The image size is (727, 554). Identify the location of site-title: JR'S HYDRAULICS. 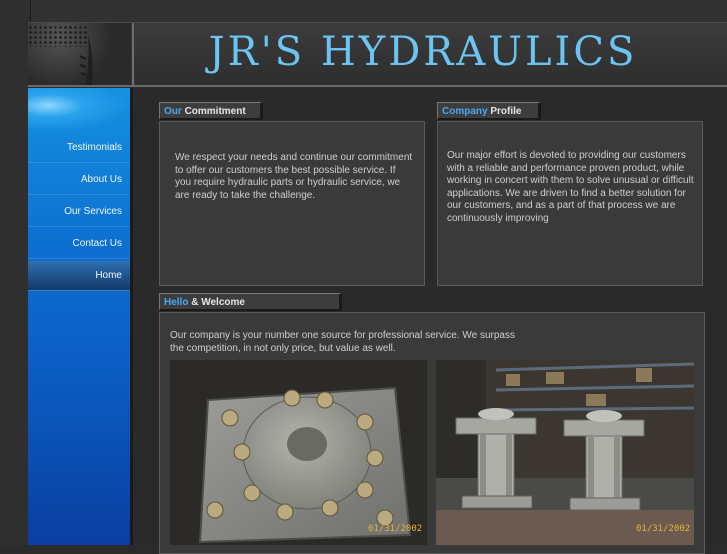
(423, 52).